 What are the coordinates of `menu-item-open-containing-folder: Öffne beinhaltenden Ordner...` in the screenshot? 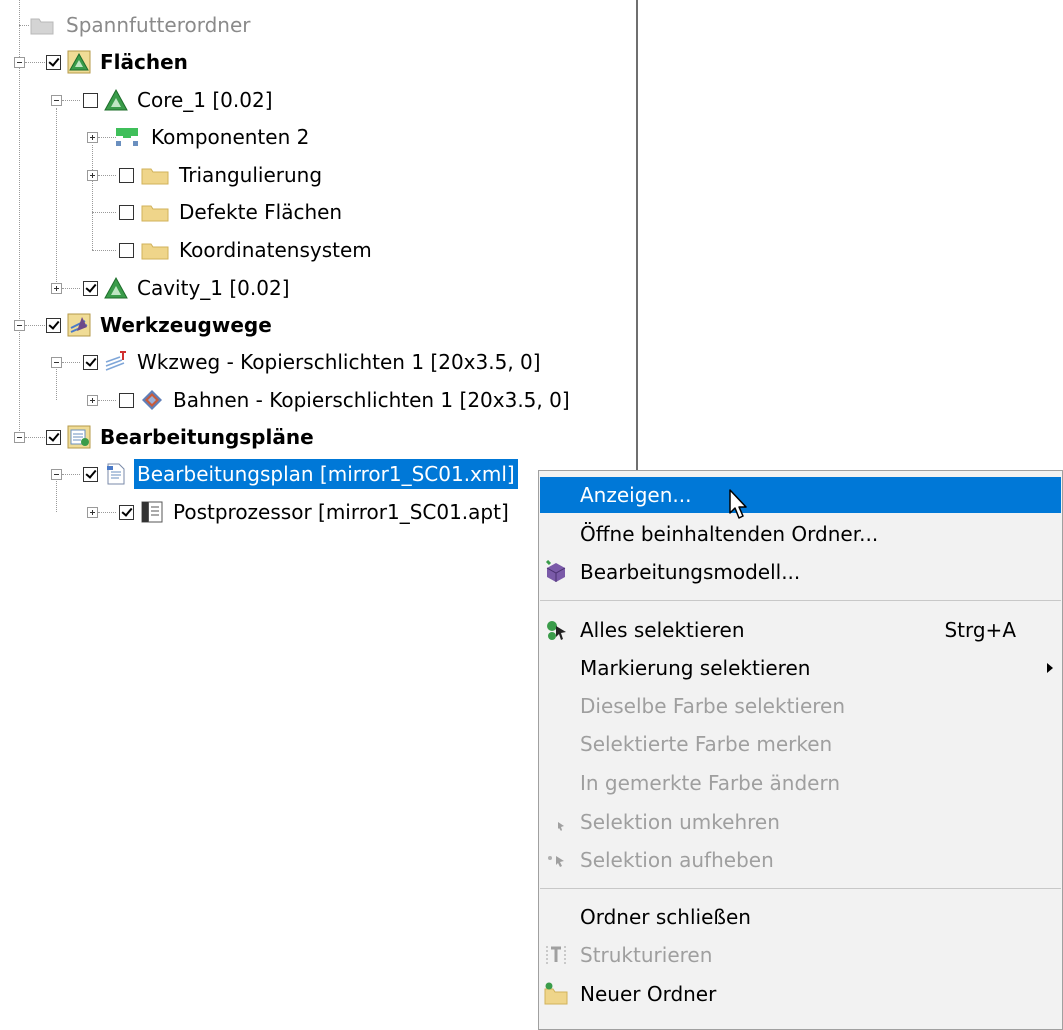 It's located at (800, 534).